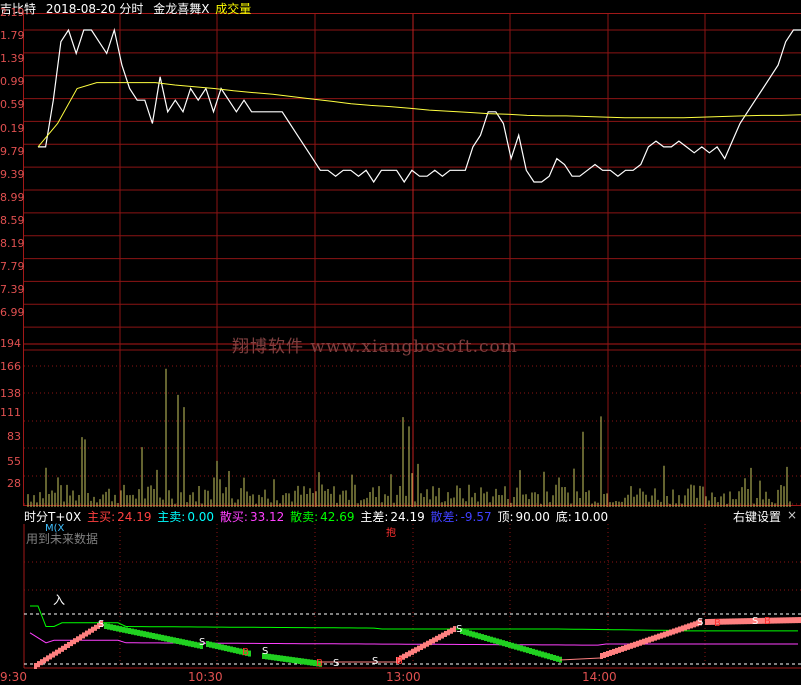  I want to click on price-tick-label: 0.59, so click(12, 105).